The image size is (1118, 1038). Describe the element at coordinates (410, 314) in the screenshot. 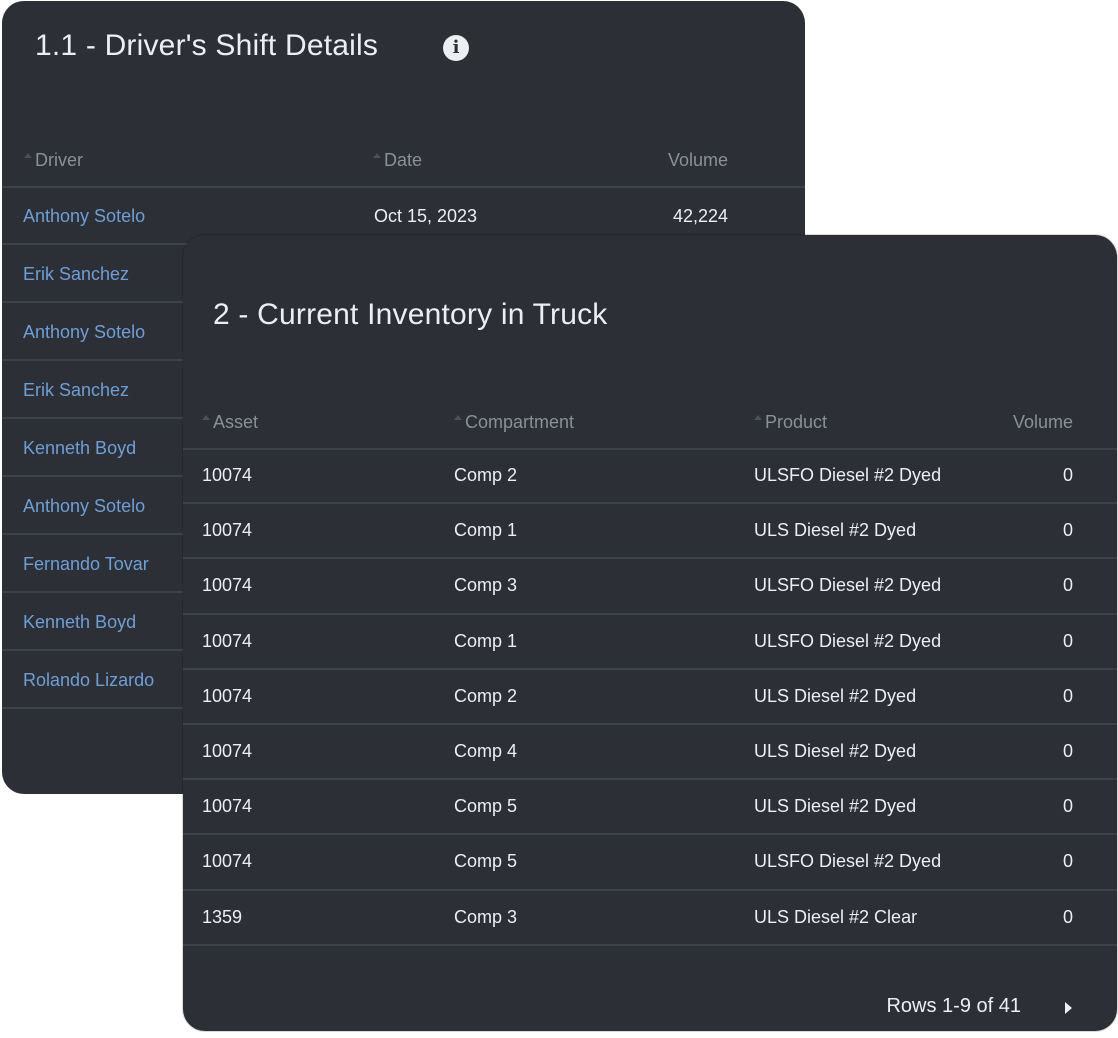

I see `panel-title: 2 - Current Inventory in Truck` at that location.